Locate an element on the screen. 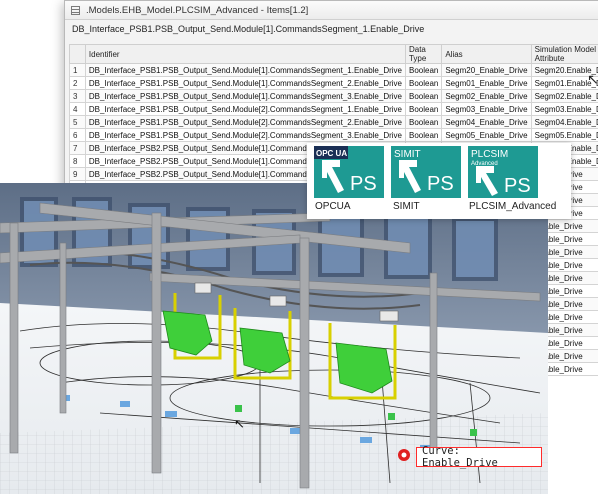  logo-opcua-caption: OPCUA is located at coordinates (333, 206).